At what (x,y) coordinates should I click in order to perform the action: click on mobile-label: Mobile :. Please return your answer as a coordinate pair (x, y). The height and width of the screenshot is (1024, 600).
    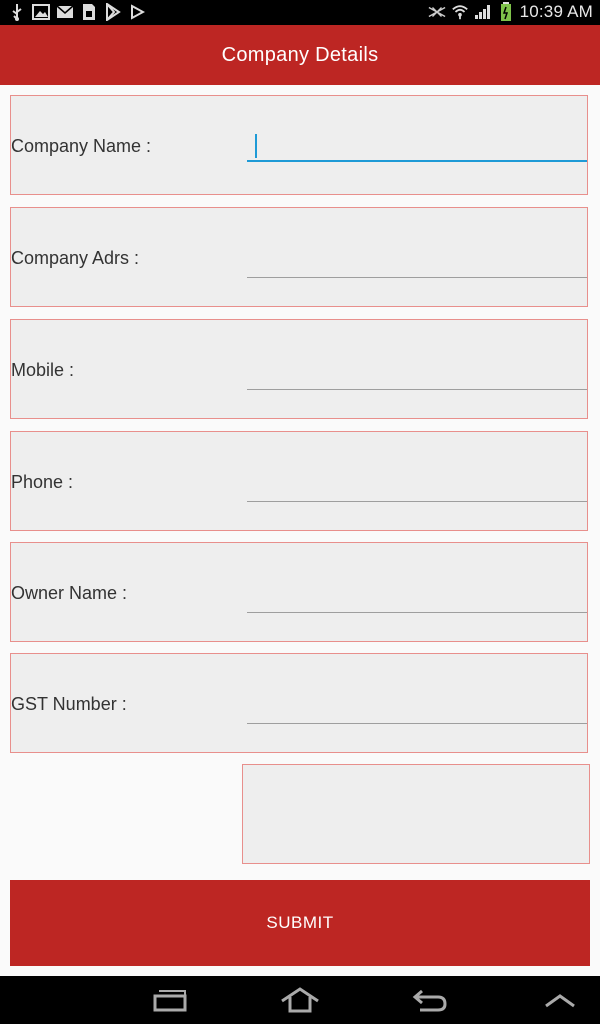
    Looking at the image, I should click on (43, 370).